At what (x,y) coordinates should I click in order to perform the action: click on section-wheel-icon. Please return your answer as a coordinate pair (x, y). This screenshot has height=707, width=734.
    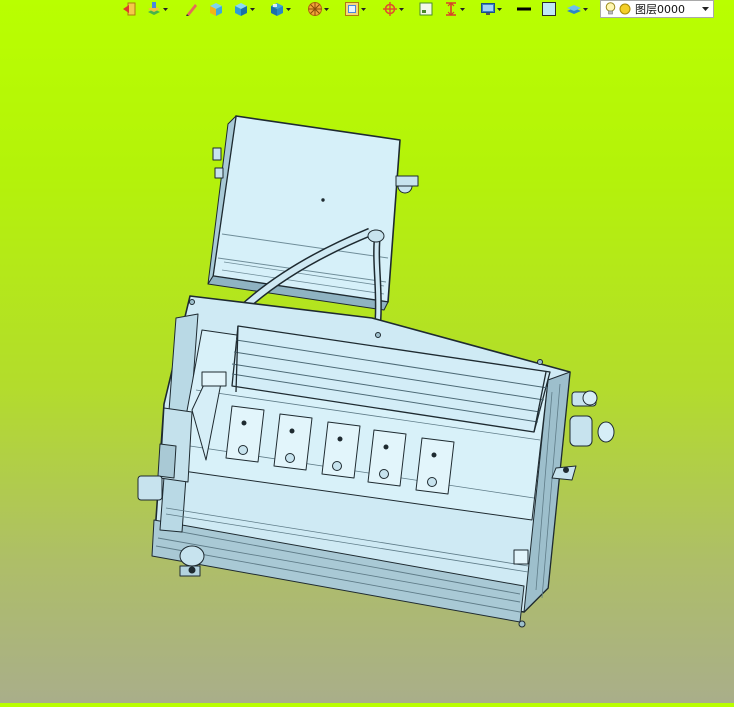
    Looking at the image, I should click on (318, 9).